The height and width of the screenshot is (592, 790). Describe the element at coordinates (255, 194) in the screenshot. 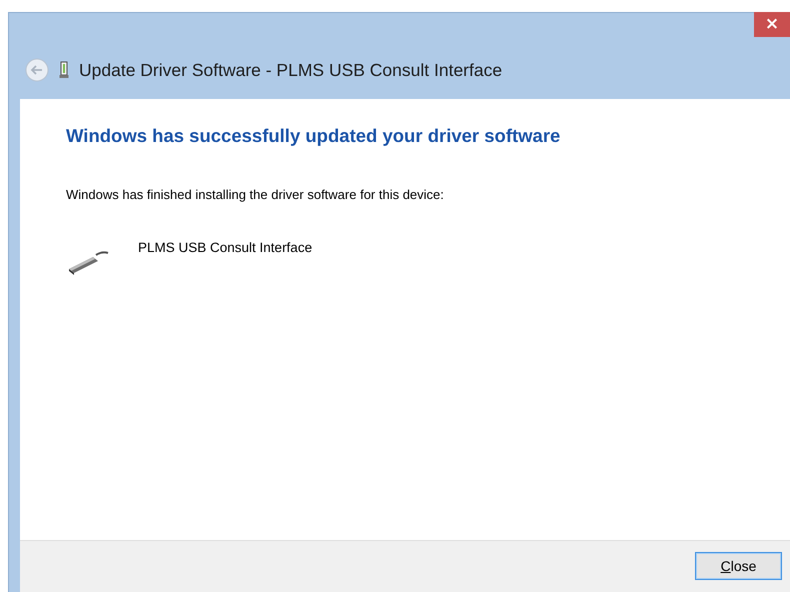

I see `status-message: Windows has finished installing the driver software for this device:` at that location.